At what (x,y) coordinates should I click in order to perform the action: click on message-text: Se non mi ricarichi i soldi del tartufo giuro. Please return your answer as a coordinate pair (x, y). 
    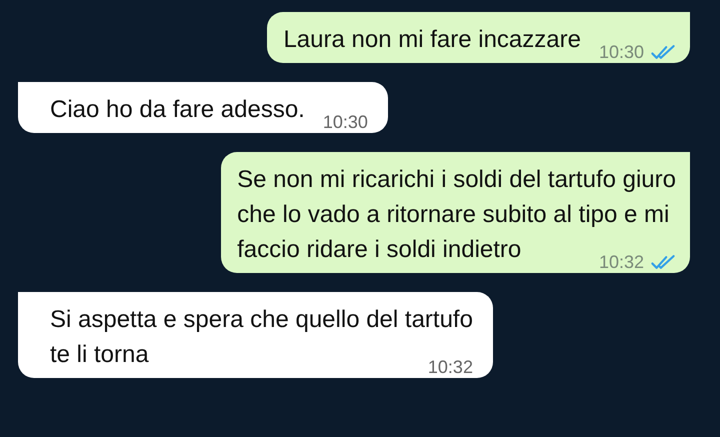
    Looking at the image, I should click on (456, 180).